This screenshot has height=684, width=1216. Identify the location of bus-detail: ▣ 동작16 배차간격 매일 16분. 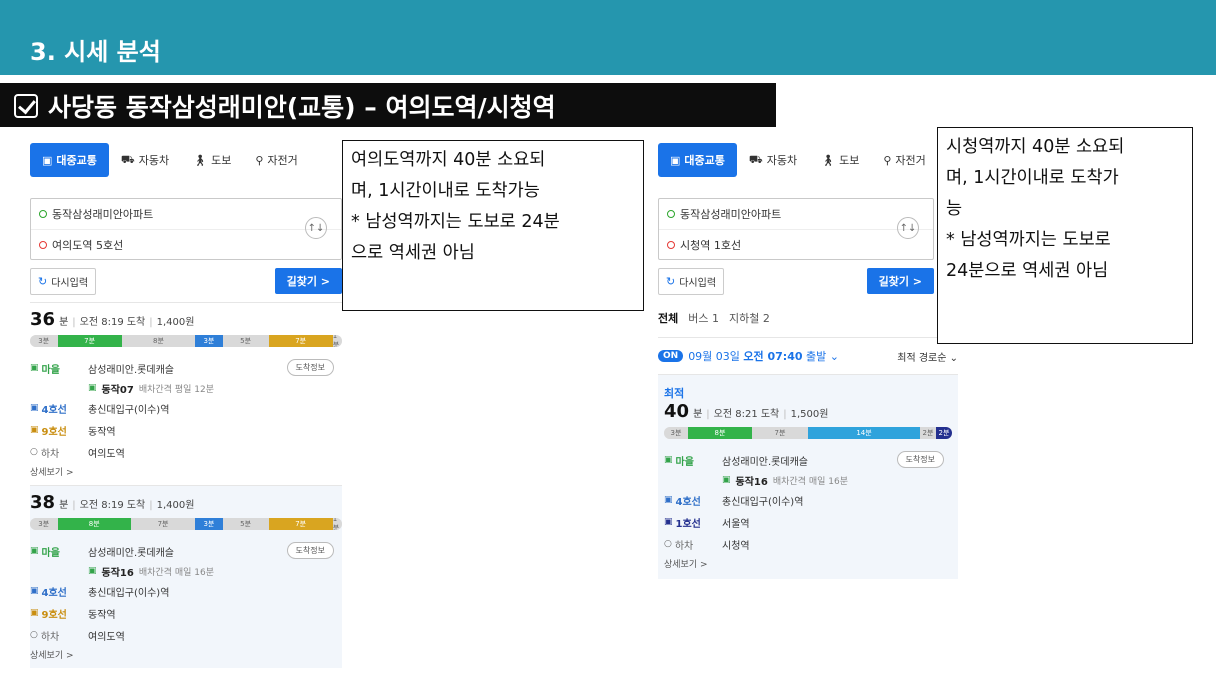
(186, 571).